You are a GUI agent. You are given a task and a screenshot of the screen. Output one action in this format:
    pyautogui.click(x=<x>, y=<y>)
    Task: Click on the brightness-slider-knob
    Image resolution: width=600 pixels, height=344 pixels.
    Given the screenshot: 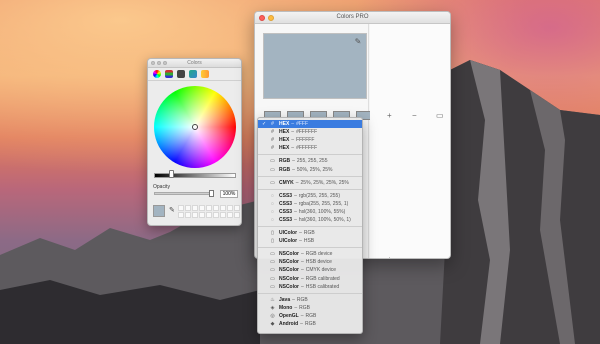 What is the action you would take?
    pyautogui.click(x=171, y=174)
    